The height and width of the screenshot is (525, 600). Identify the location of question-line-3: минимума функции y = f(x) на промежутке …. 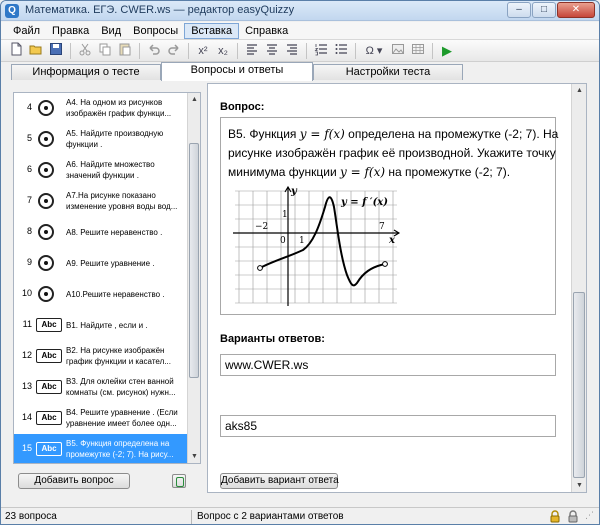
(369, 172).